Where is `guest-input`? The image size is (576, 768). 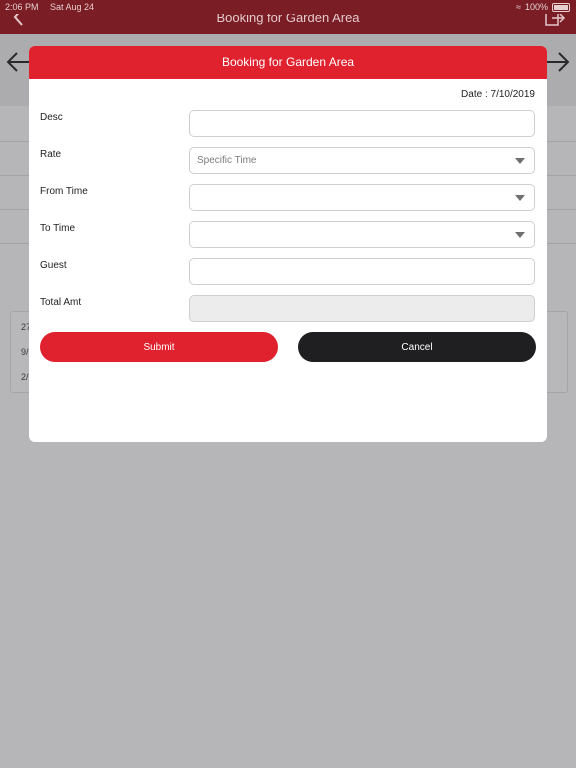
guest-input is located at coordinates (362, 271).